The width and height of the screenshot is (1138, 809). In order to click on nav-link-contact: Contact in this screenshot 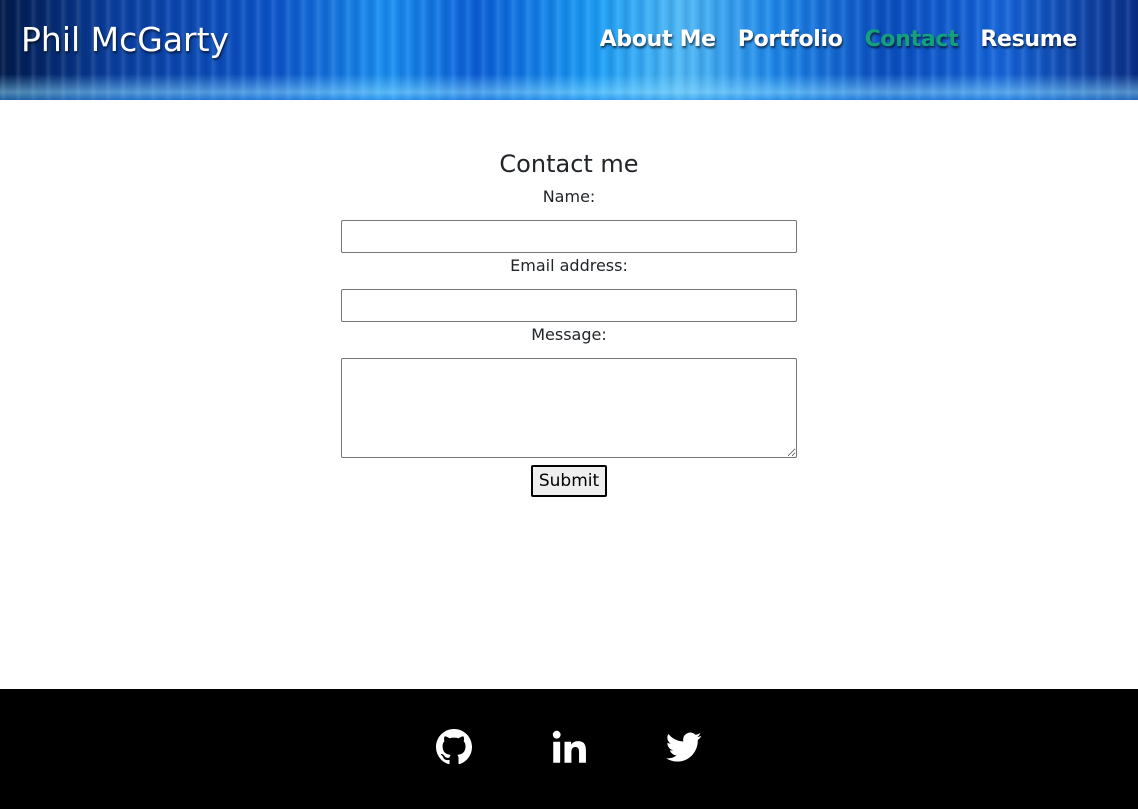, I will do `click(912, 39)`.